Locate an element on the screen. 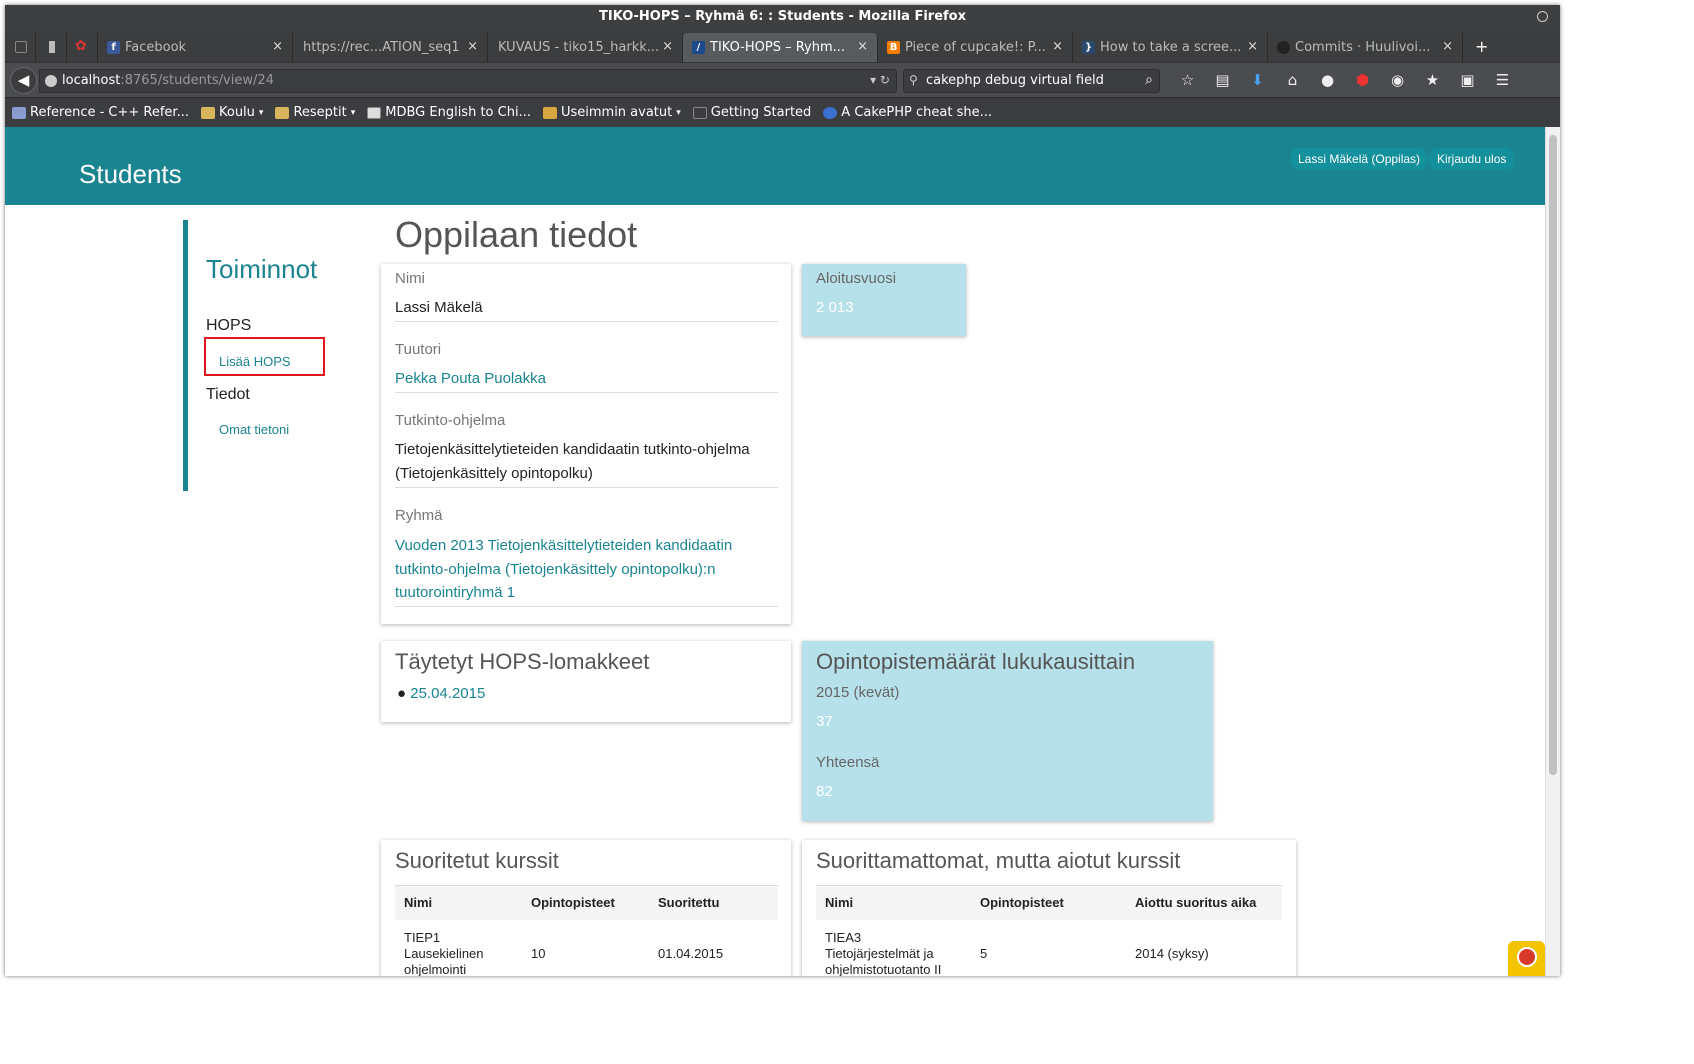 The height and width of the screenshot is (1064, 1694). pinned-tab: ✿ is located at coordinates (82, 47).